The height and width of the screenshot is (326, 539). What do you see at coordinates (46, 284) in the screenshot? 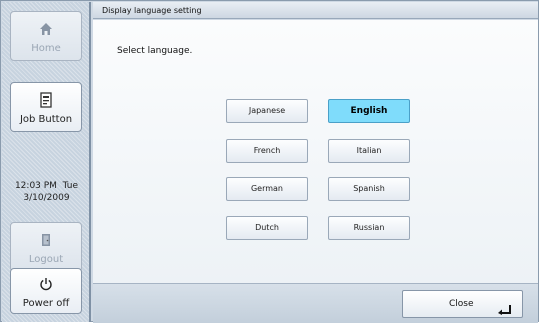
I see `power-icon` at bounding box center [46, 284].